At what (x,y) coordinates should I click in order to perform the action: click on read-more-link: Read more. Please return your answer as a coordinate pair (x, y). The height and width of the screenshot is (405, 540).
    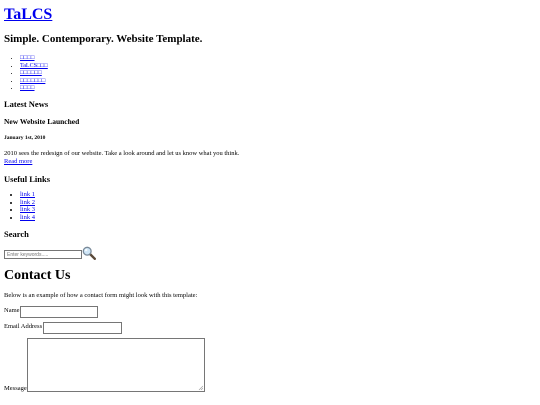
    Looking at the image, I should click on (204, 162).